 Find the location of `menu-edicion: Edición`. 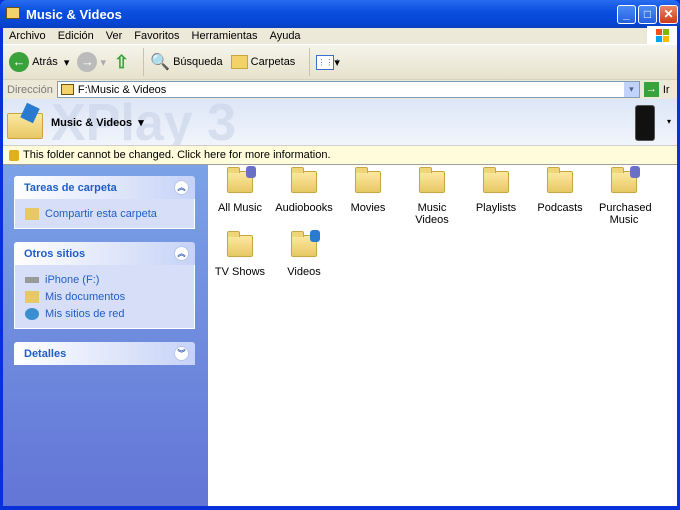

menu-edicion: Edición is located at coordinates (76, 36).